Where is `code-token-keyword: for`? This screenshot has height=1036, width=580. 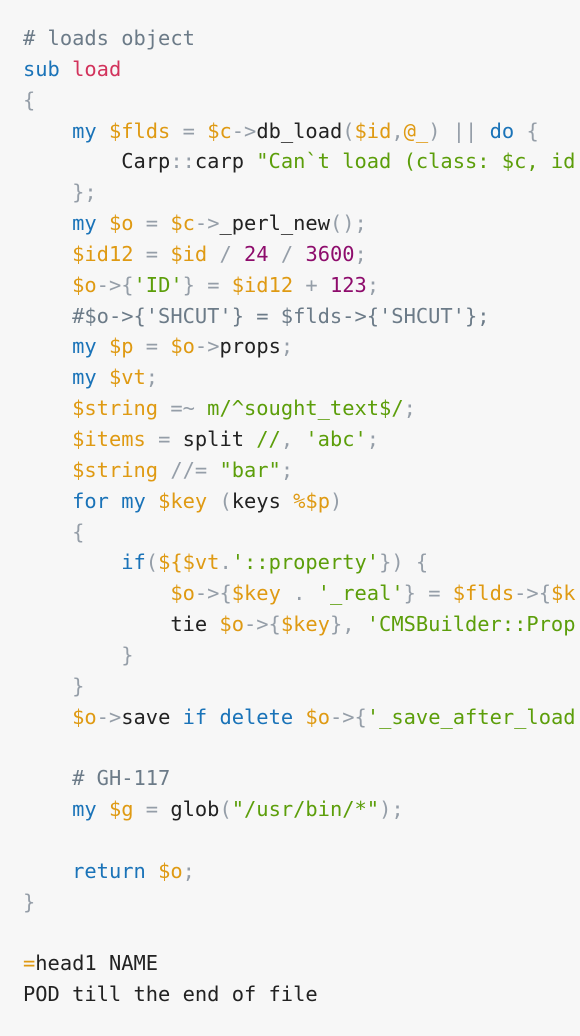 code-token-keyword: for is located at coordinates (90, 500).